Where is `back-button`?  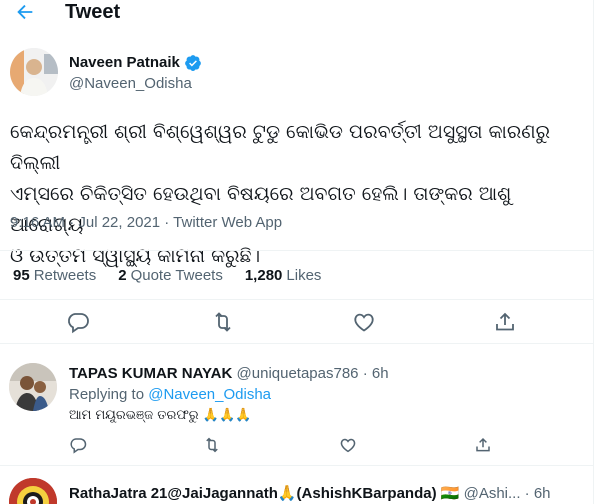 back-button is located at coordinates (25, 13).